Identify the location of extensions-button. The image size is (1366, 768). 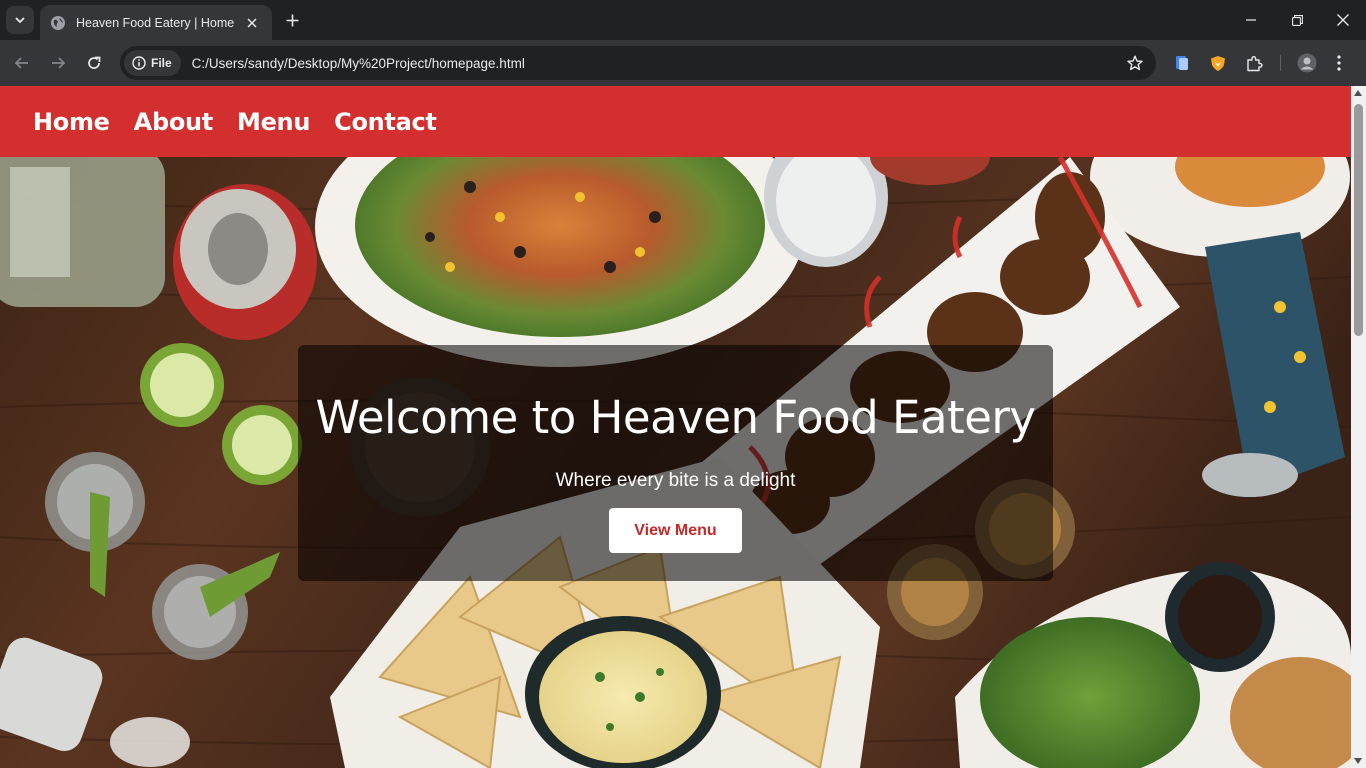
(1254, 63).